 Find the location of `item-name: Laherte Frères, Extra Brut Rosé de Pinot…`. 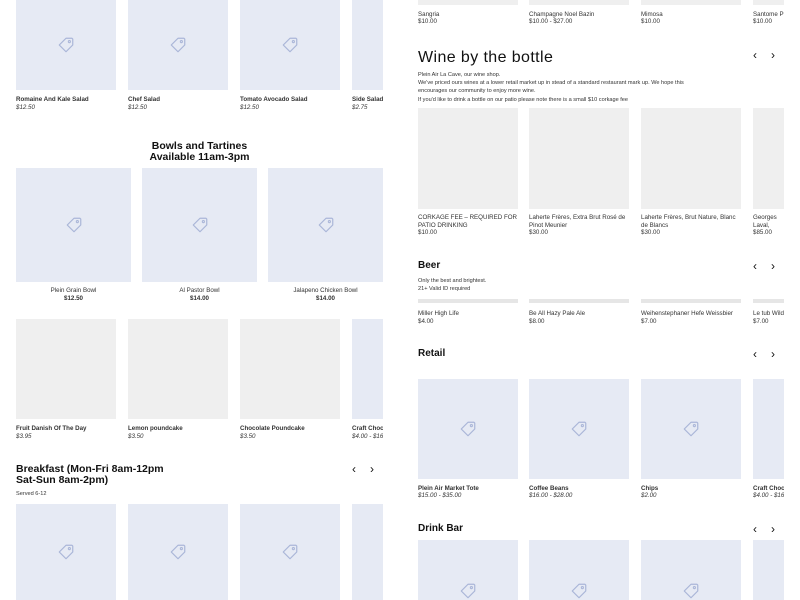

item-name: Laherte Frères, Extra Brut Rosé de Pinot… is located at coordinates (579, 222).